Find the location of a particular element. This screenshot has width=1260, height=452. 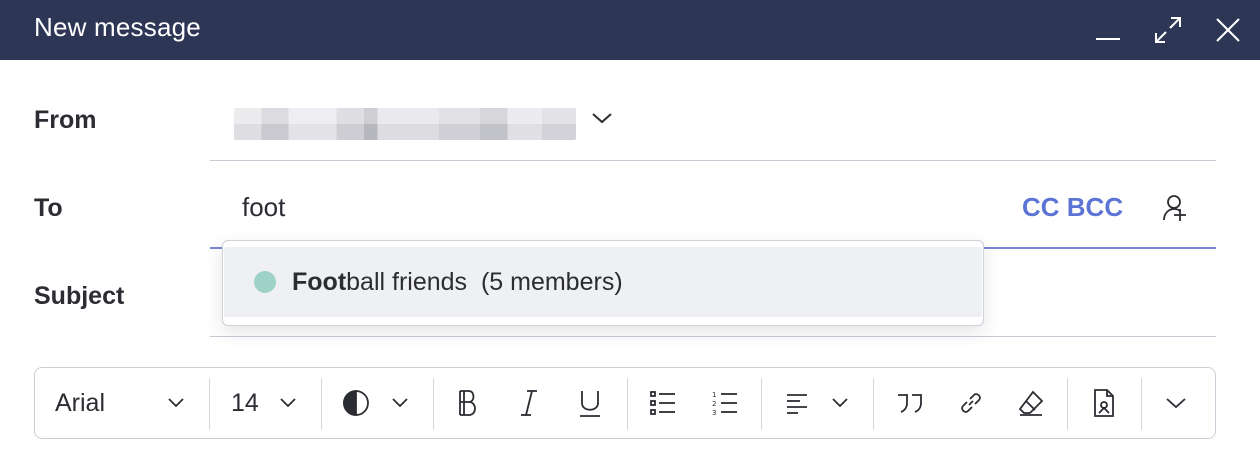

template-icon is located at coordinates (1104, 403).